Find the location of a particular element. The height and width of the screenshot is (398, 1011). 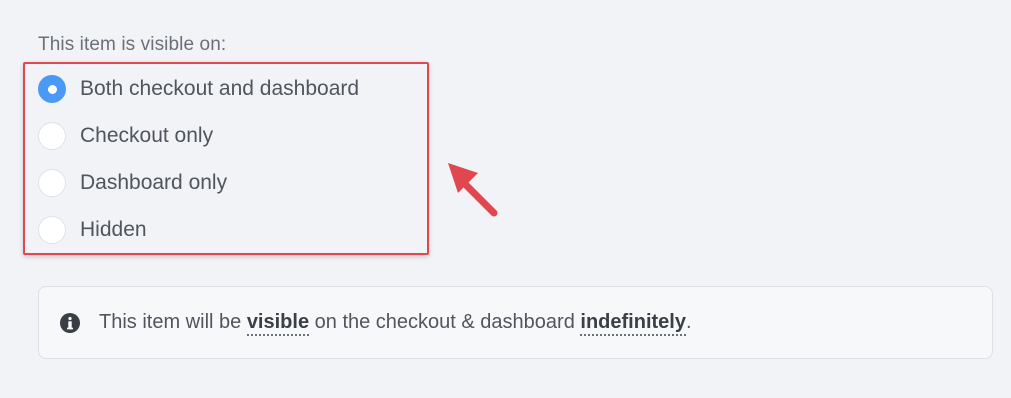

radio-label-hidden: Hidden is located at coordinates (113, 229).